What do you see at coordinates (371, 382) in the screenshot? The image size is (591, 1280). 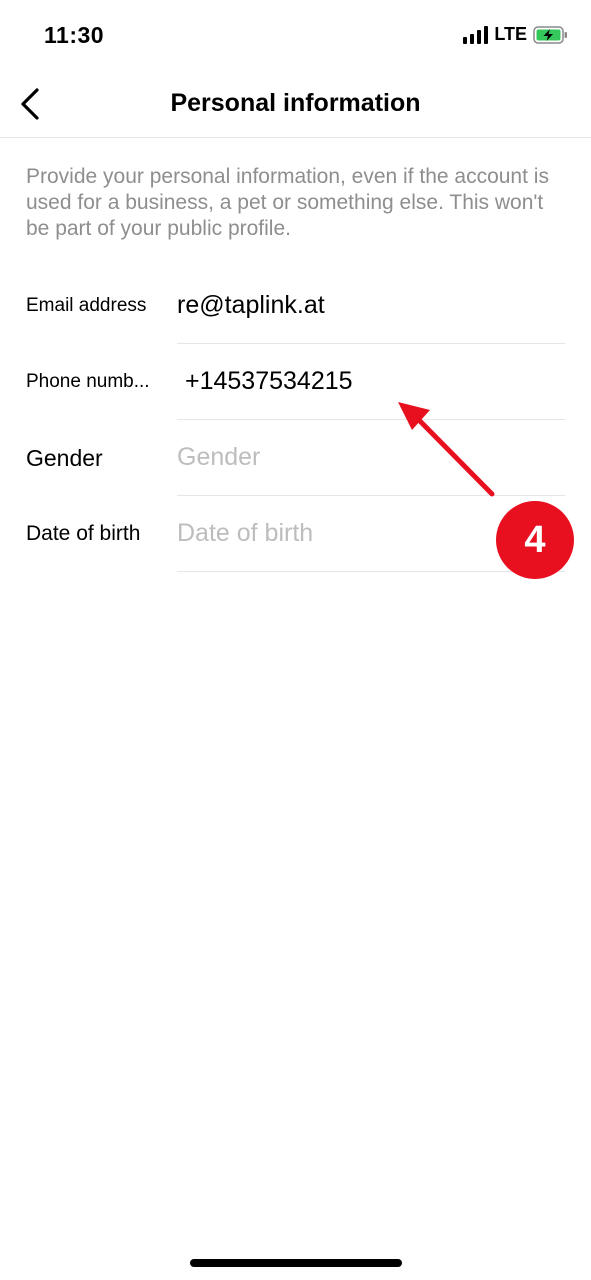 I see `phone-field: +14537534215` at bounding box center [371, 382].